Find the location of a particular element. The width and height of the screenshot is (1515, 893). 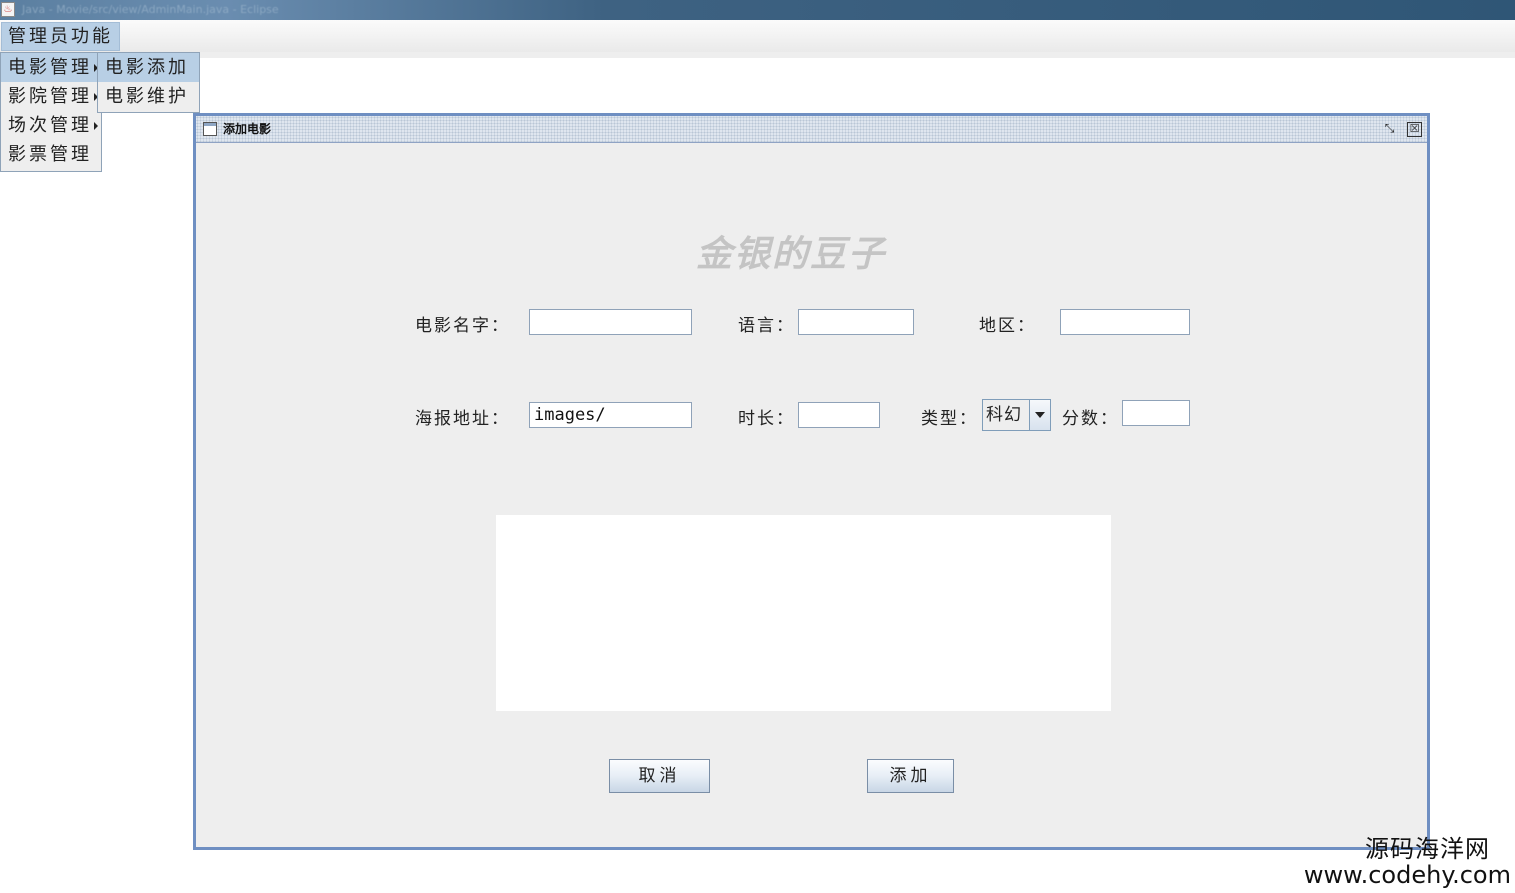

region-input is located at coordinates (1125, 322).